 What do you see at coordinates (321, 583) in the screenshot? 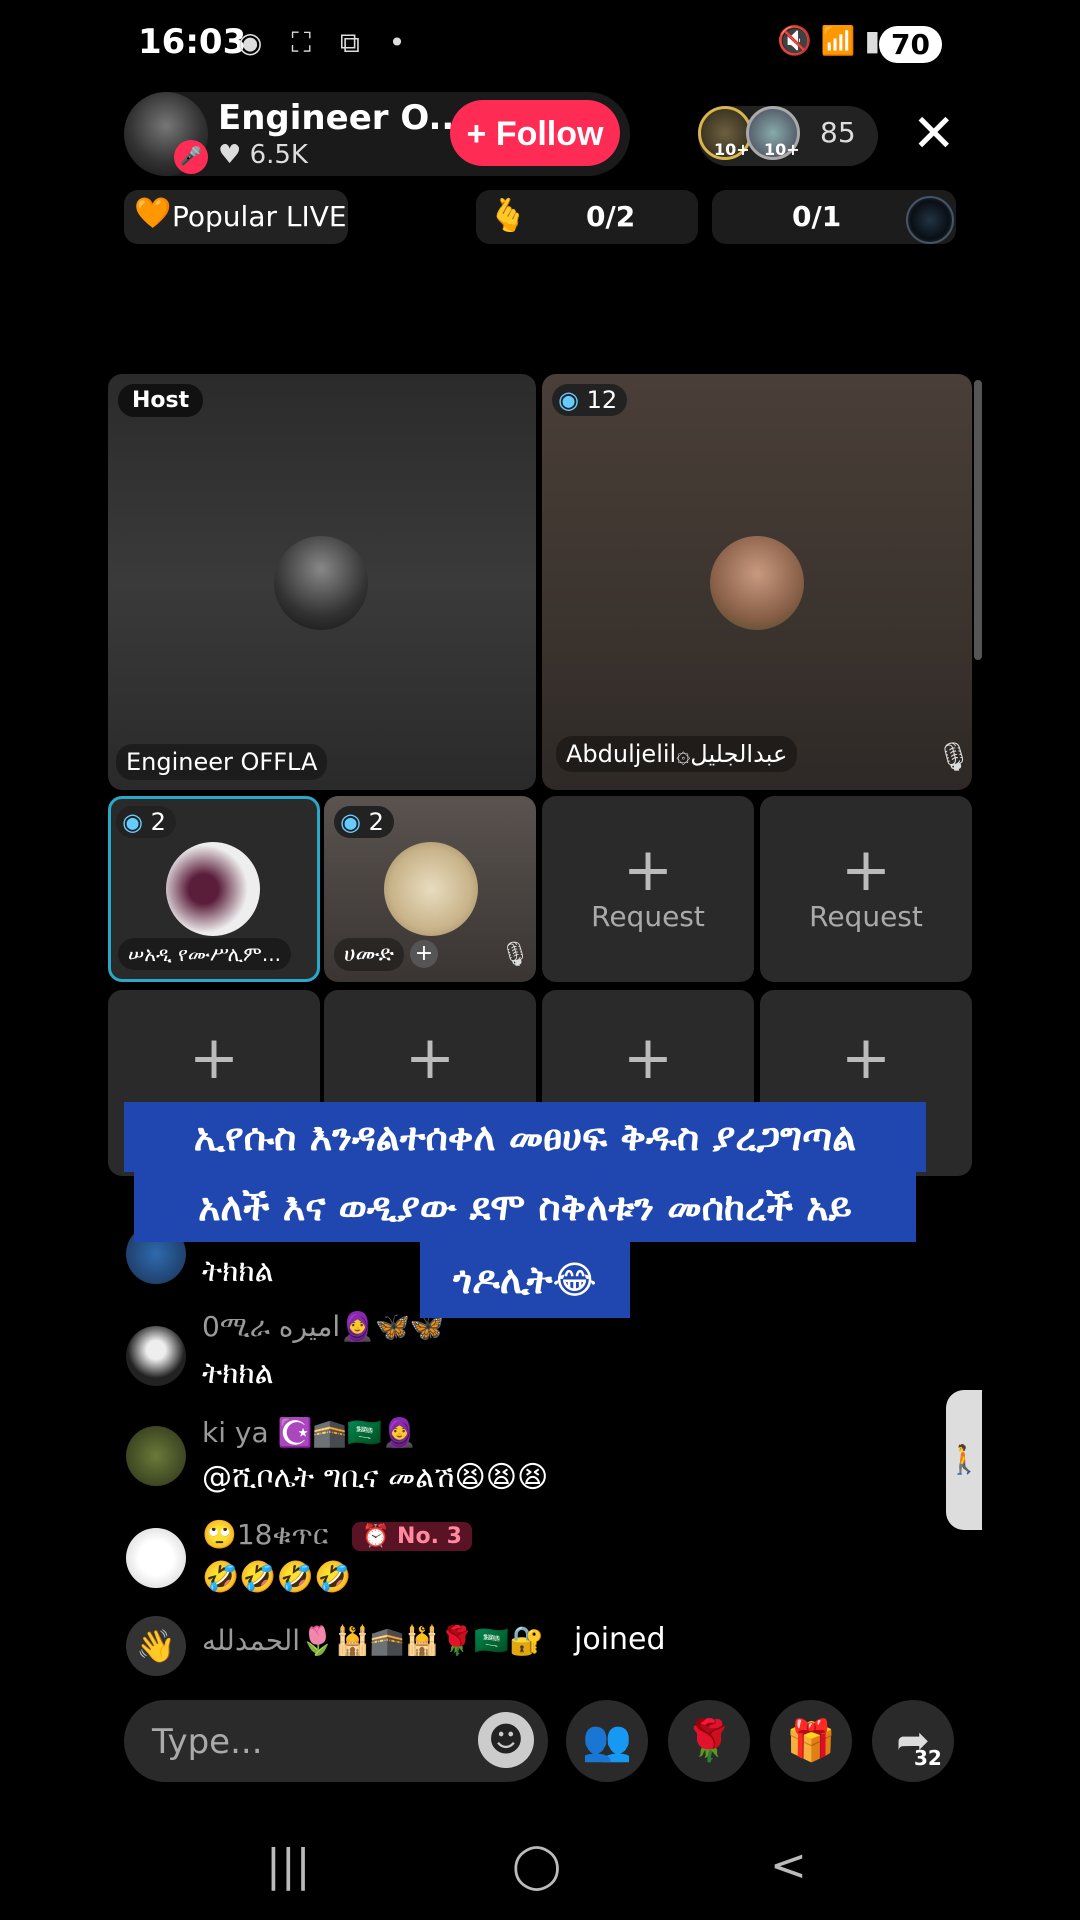
I see `host-tile-avatar` at bounding box center [321, 583].